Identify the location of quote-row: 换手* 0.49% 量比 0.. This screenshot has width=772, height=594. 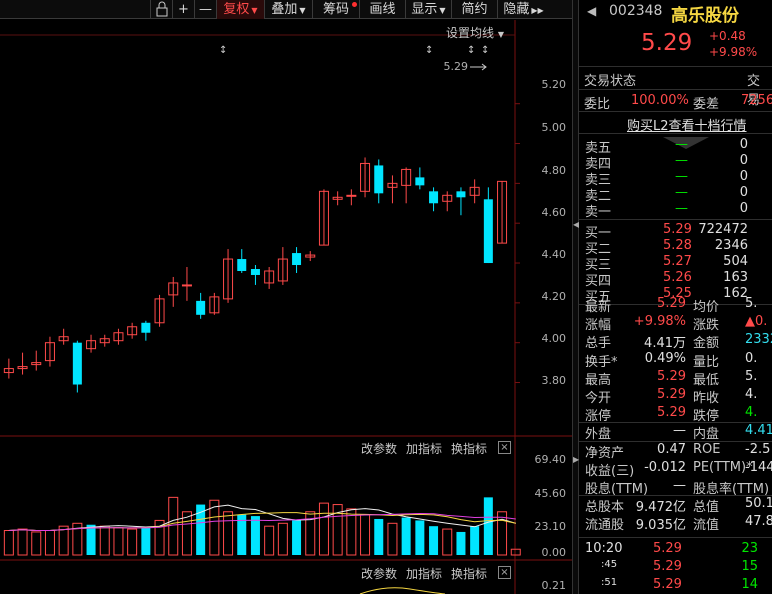
(677, 360).